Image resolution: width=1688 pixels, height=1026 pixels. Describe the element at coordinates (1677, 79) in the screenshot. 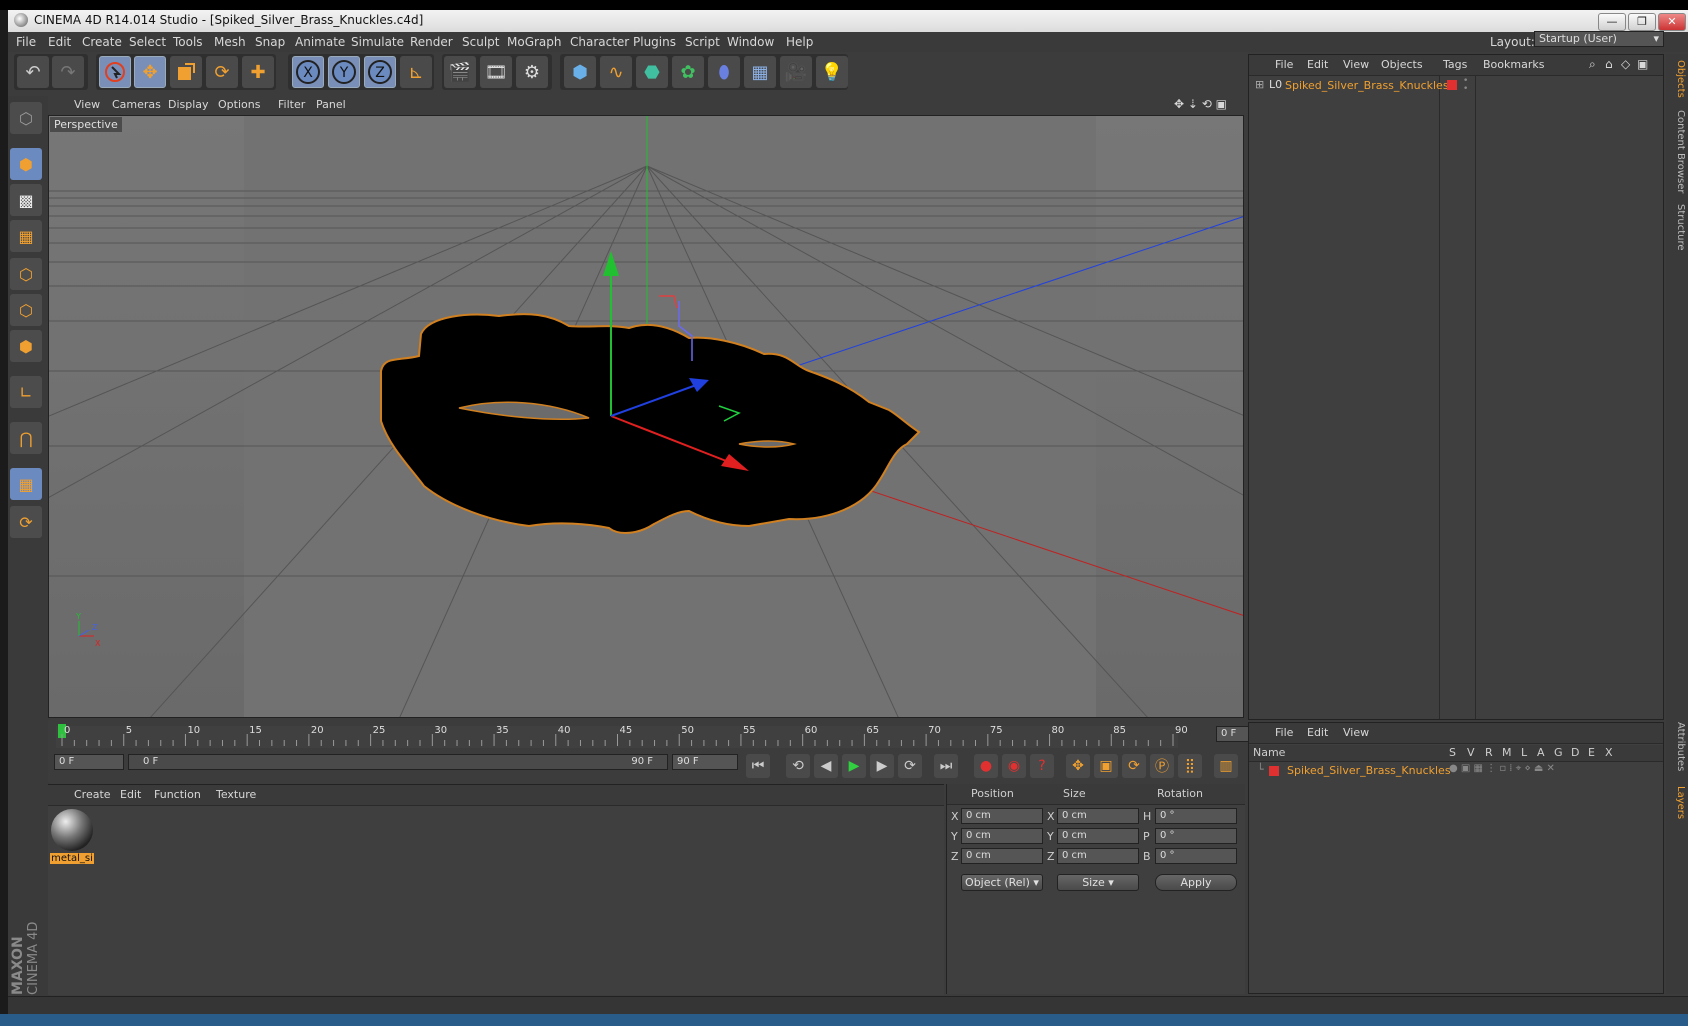

I see `tab-objects: Objects` at that location.